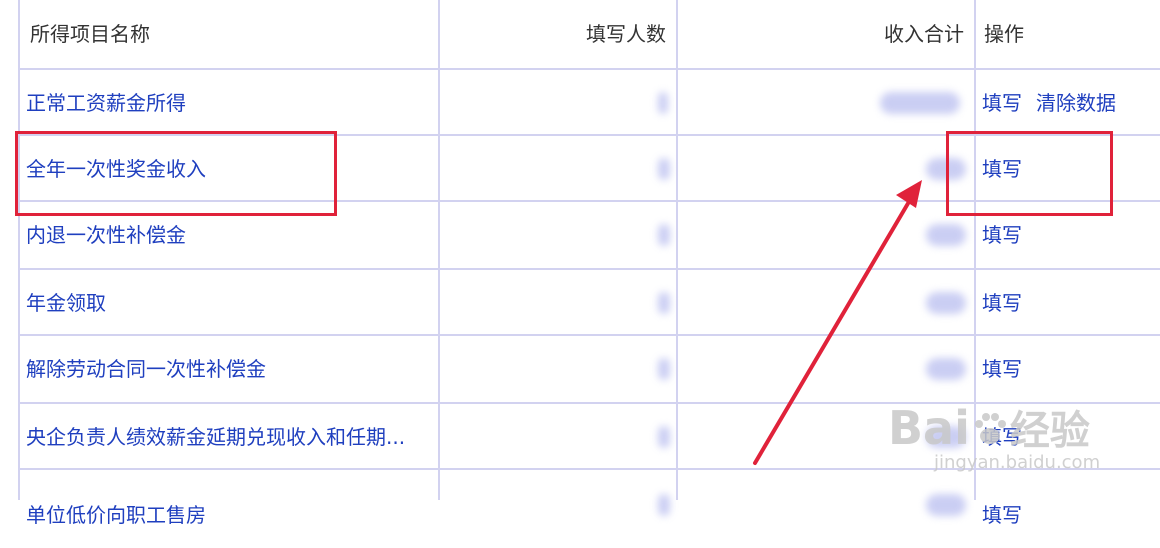  I want to click on watermark-url: jingyan.baidu.com, so click(1017, 462).